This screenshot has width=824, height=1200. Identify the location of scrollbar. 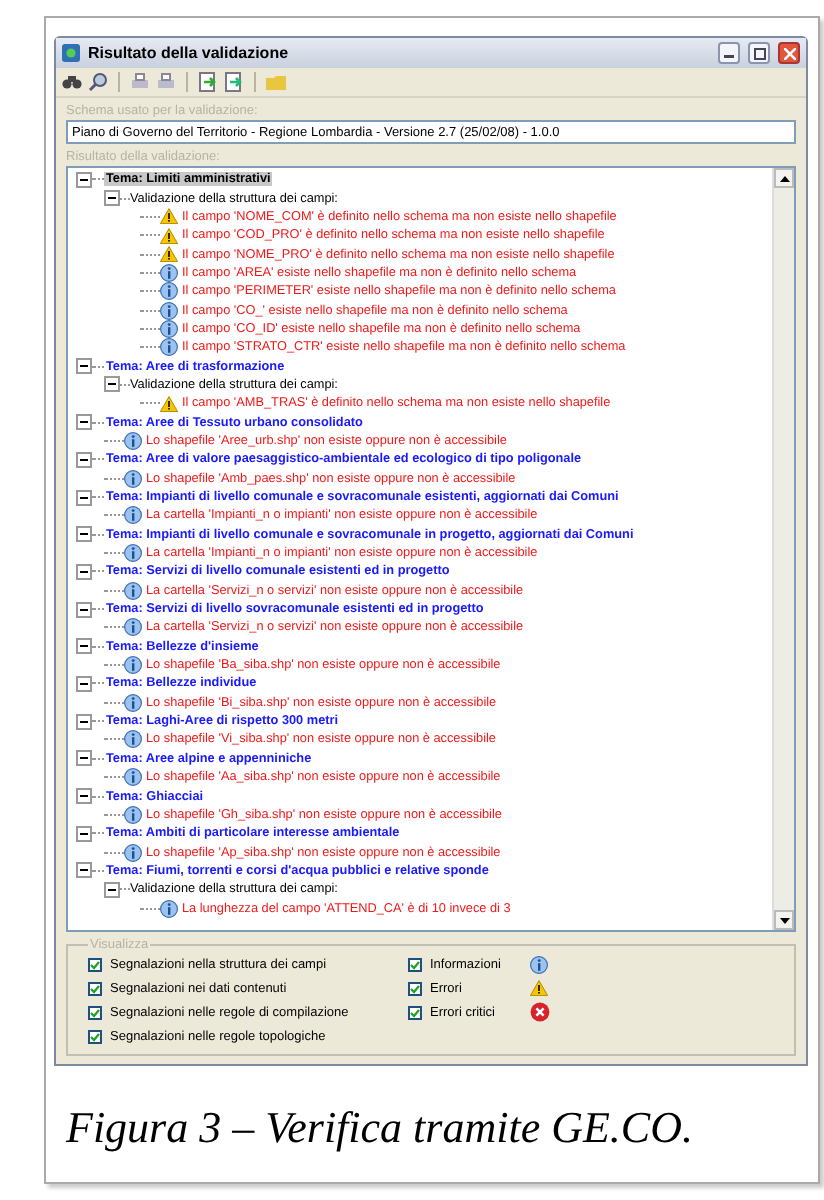
(783, 549).